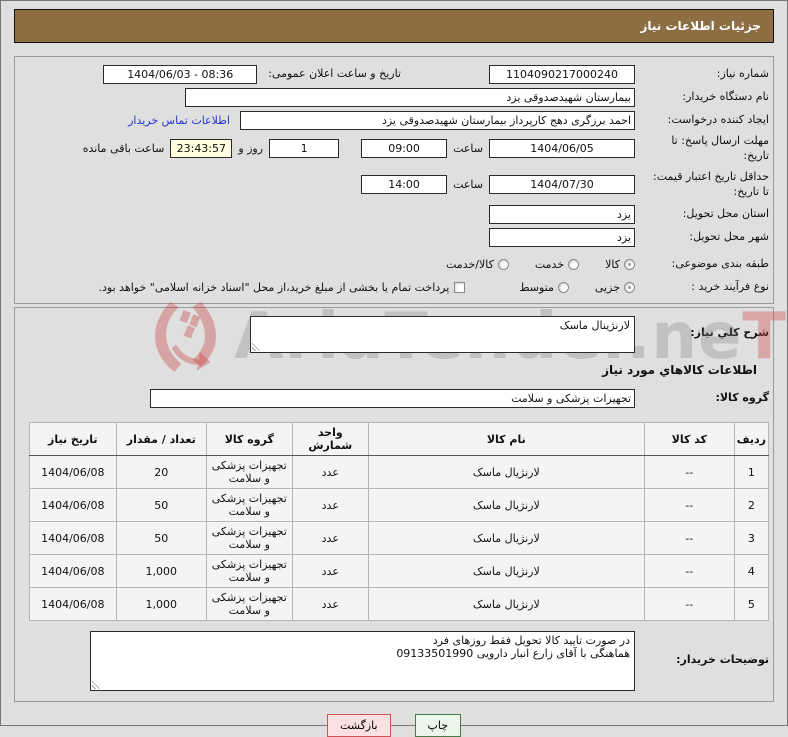 The width and height of the screenshot is (788, 737). Describe the element at coordinates (557, 264) in the screenshot. I see `category-option: خدمت` at that location.